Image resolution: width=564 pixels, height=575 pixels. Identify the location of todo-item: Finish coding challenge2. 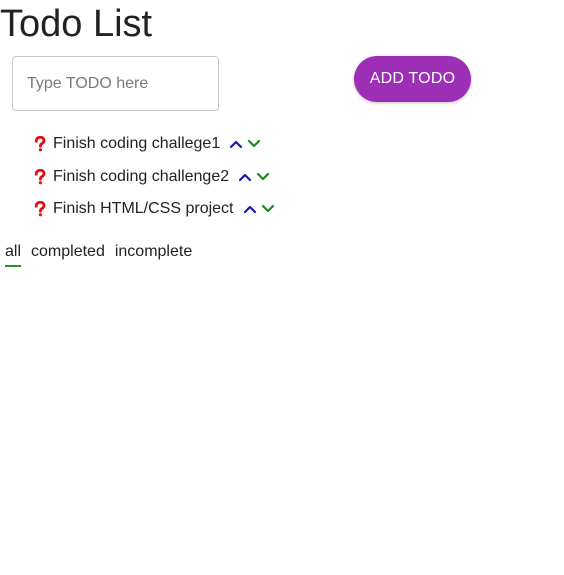
(155, 177).